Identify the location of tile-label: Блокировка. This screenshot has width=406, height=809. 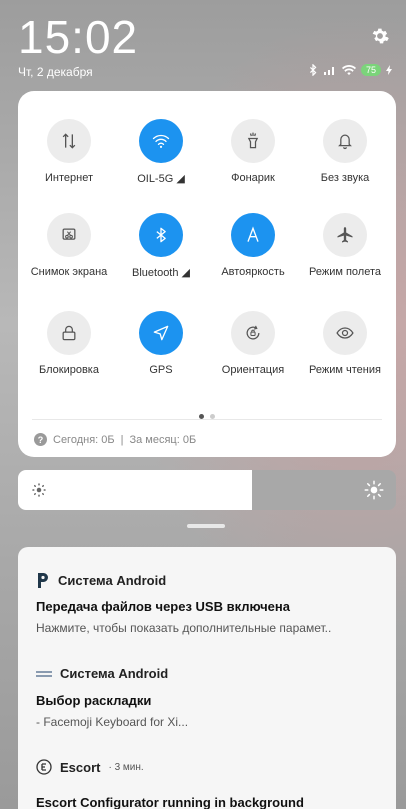
(69, 370).